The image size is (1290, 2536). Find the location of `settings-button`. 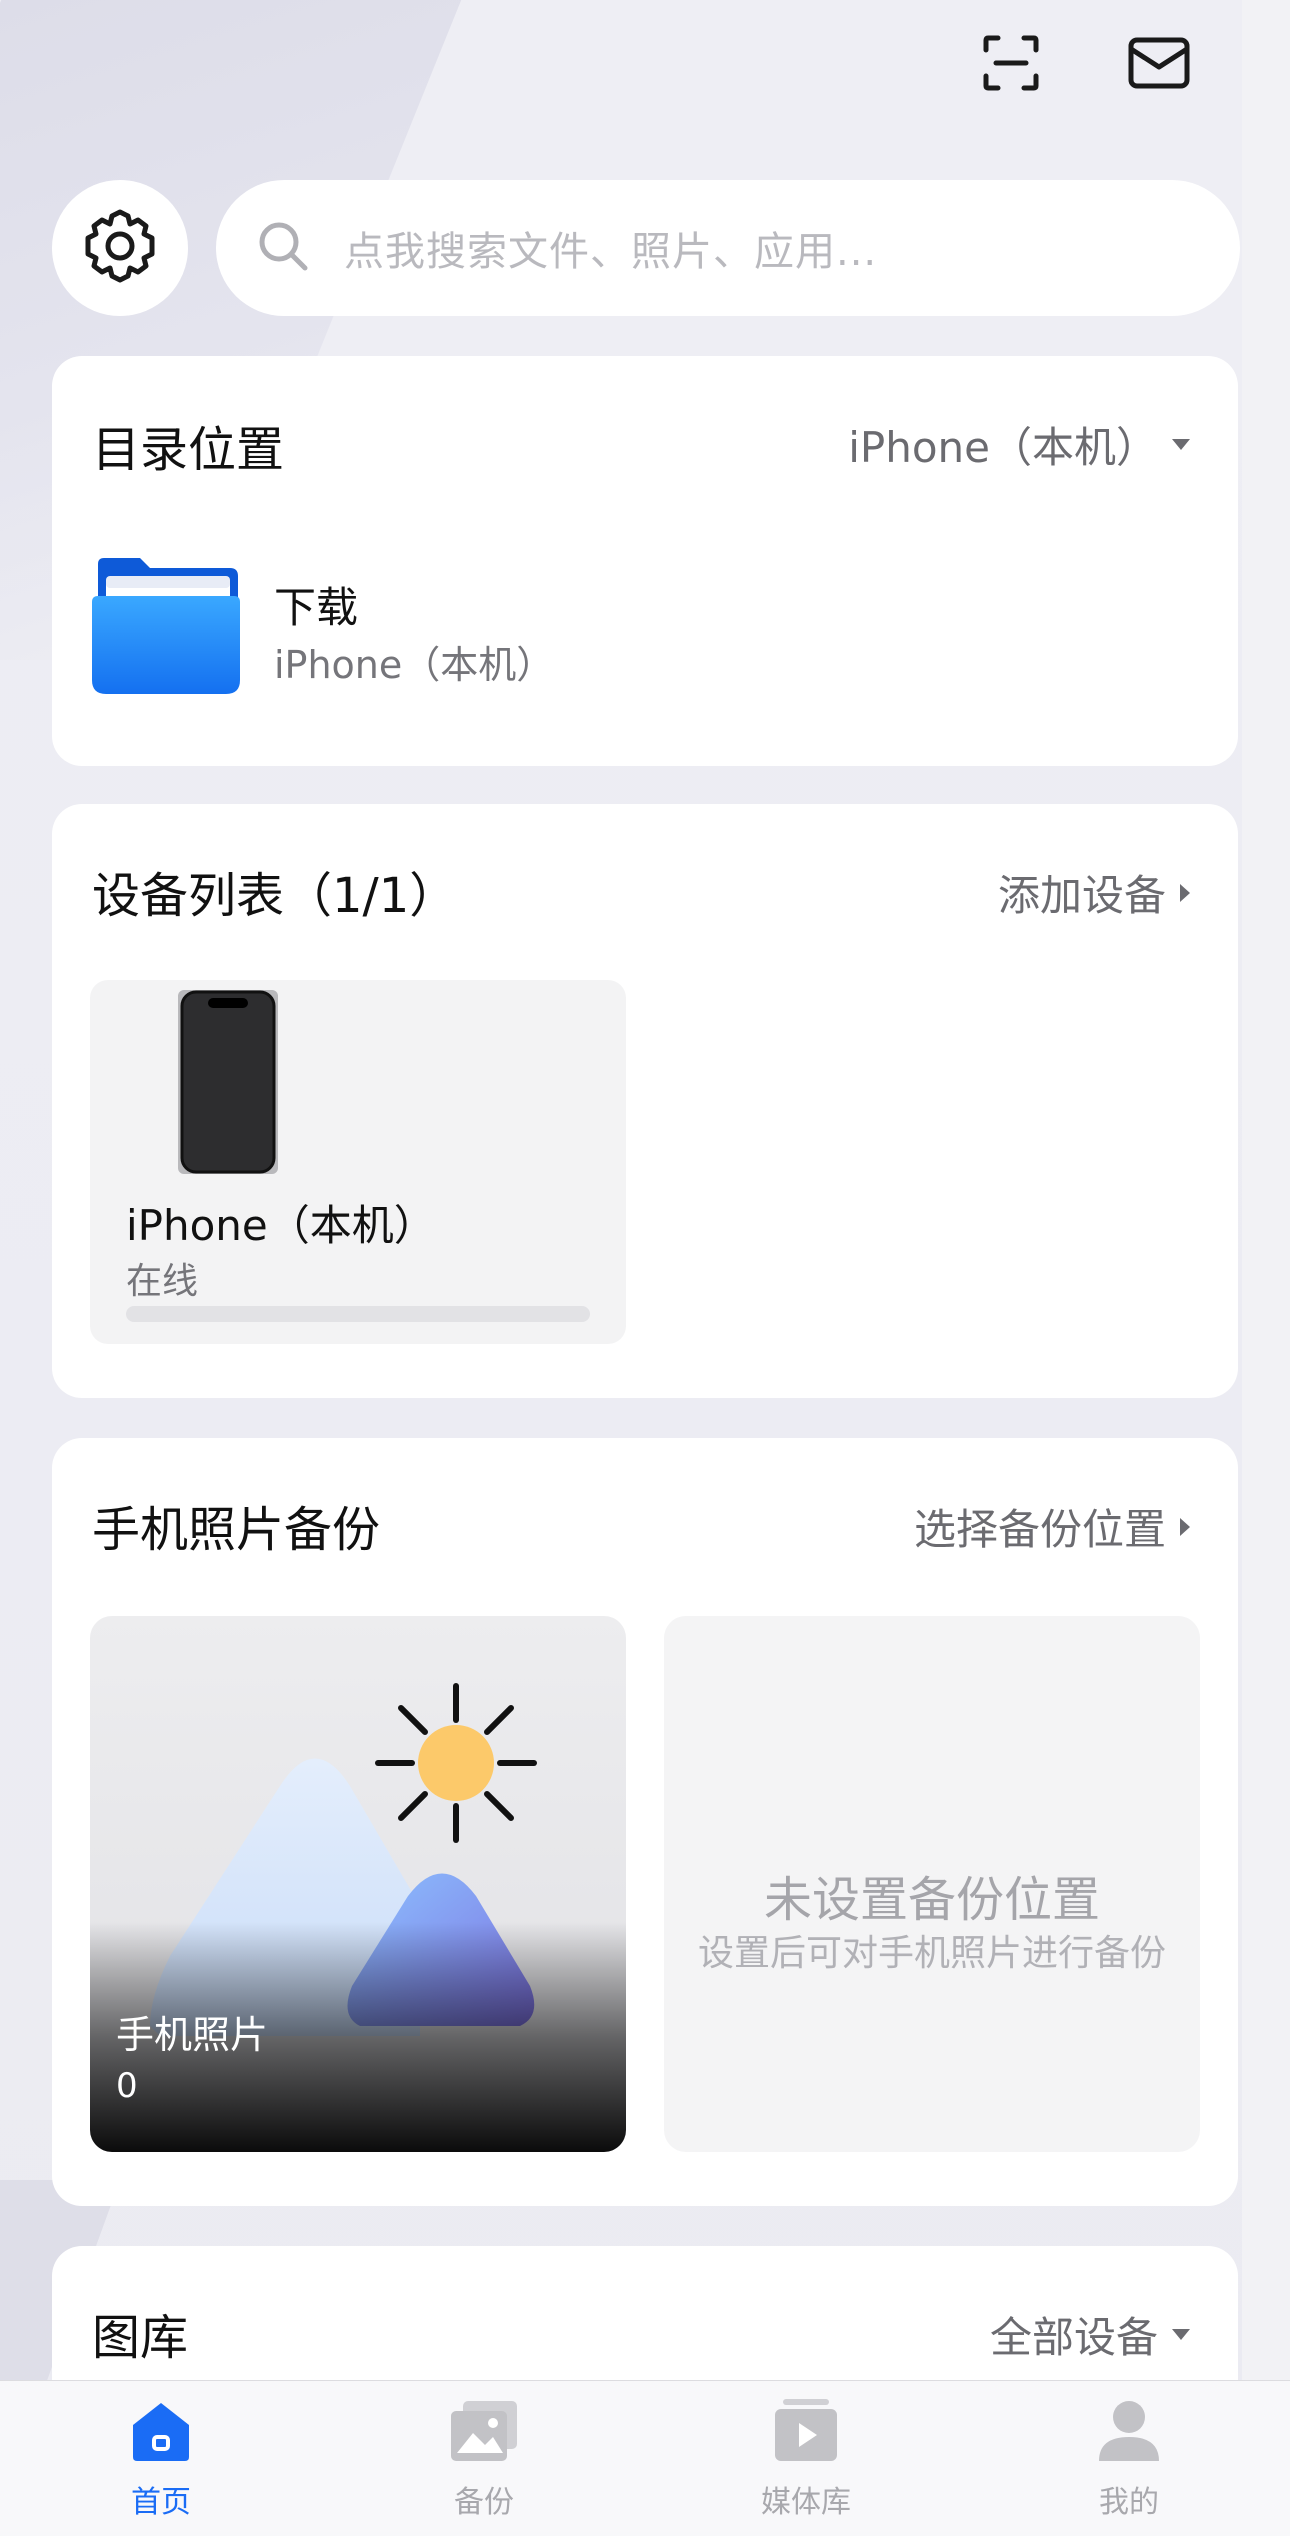

settings-button is located at coordinates (120, 248).